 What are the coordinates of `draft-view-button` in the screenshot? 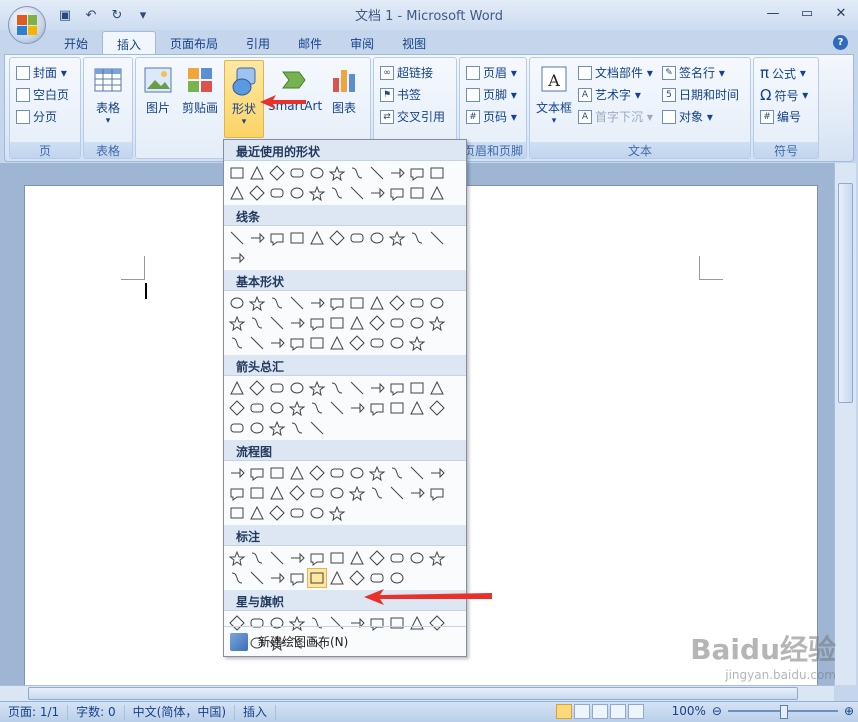 It's located at (636, 711).